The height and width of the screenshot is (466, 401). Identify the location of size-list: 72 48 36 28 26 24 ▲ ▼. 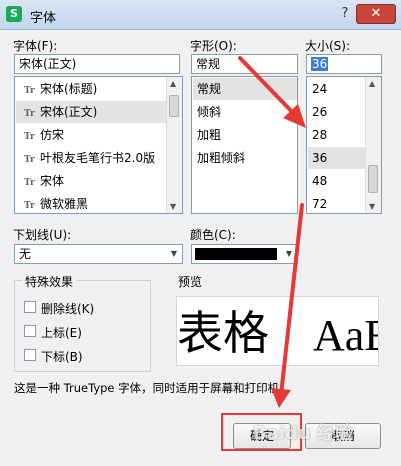
(344, 145).